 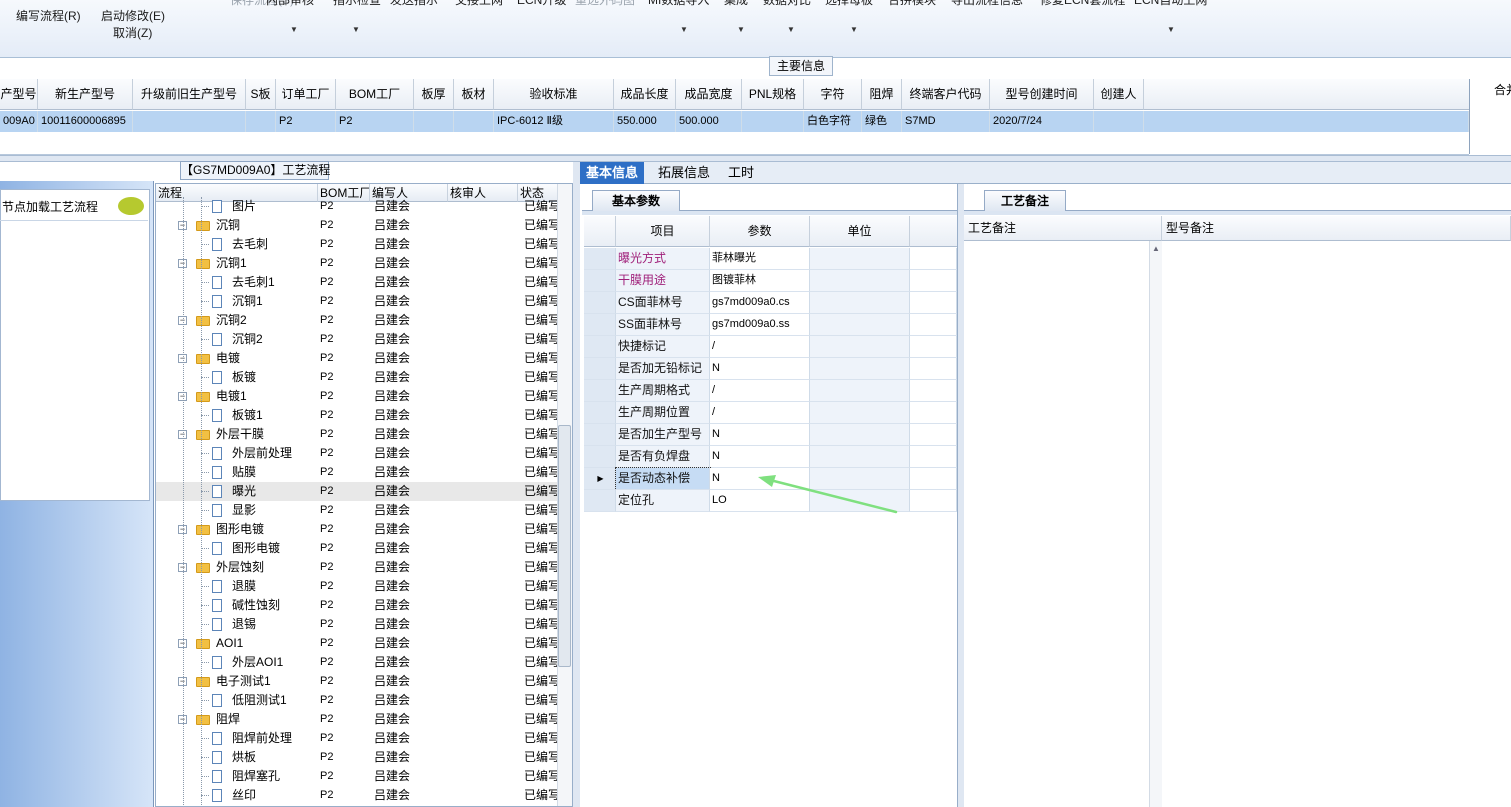 What do you see at coordinates (663, 281) in the screenshot?
I see `param-item: 干膜用途` at bounding box center [663, 281].